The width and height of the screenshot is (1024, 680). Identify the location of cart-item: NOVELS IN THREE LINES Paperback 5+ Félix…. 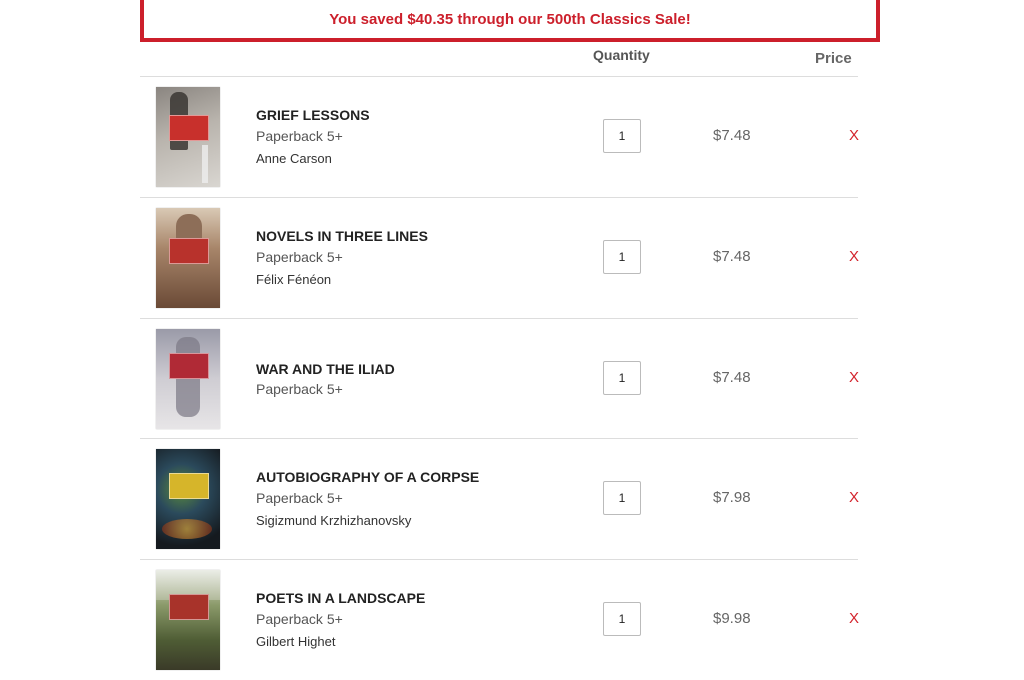
(499, 258).